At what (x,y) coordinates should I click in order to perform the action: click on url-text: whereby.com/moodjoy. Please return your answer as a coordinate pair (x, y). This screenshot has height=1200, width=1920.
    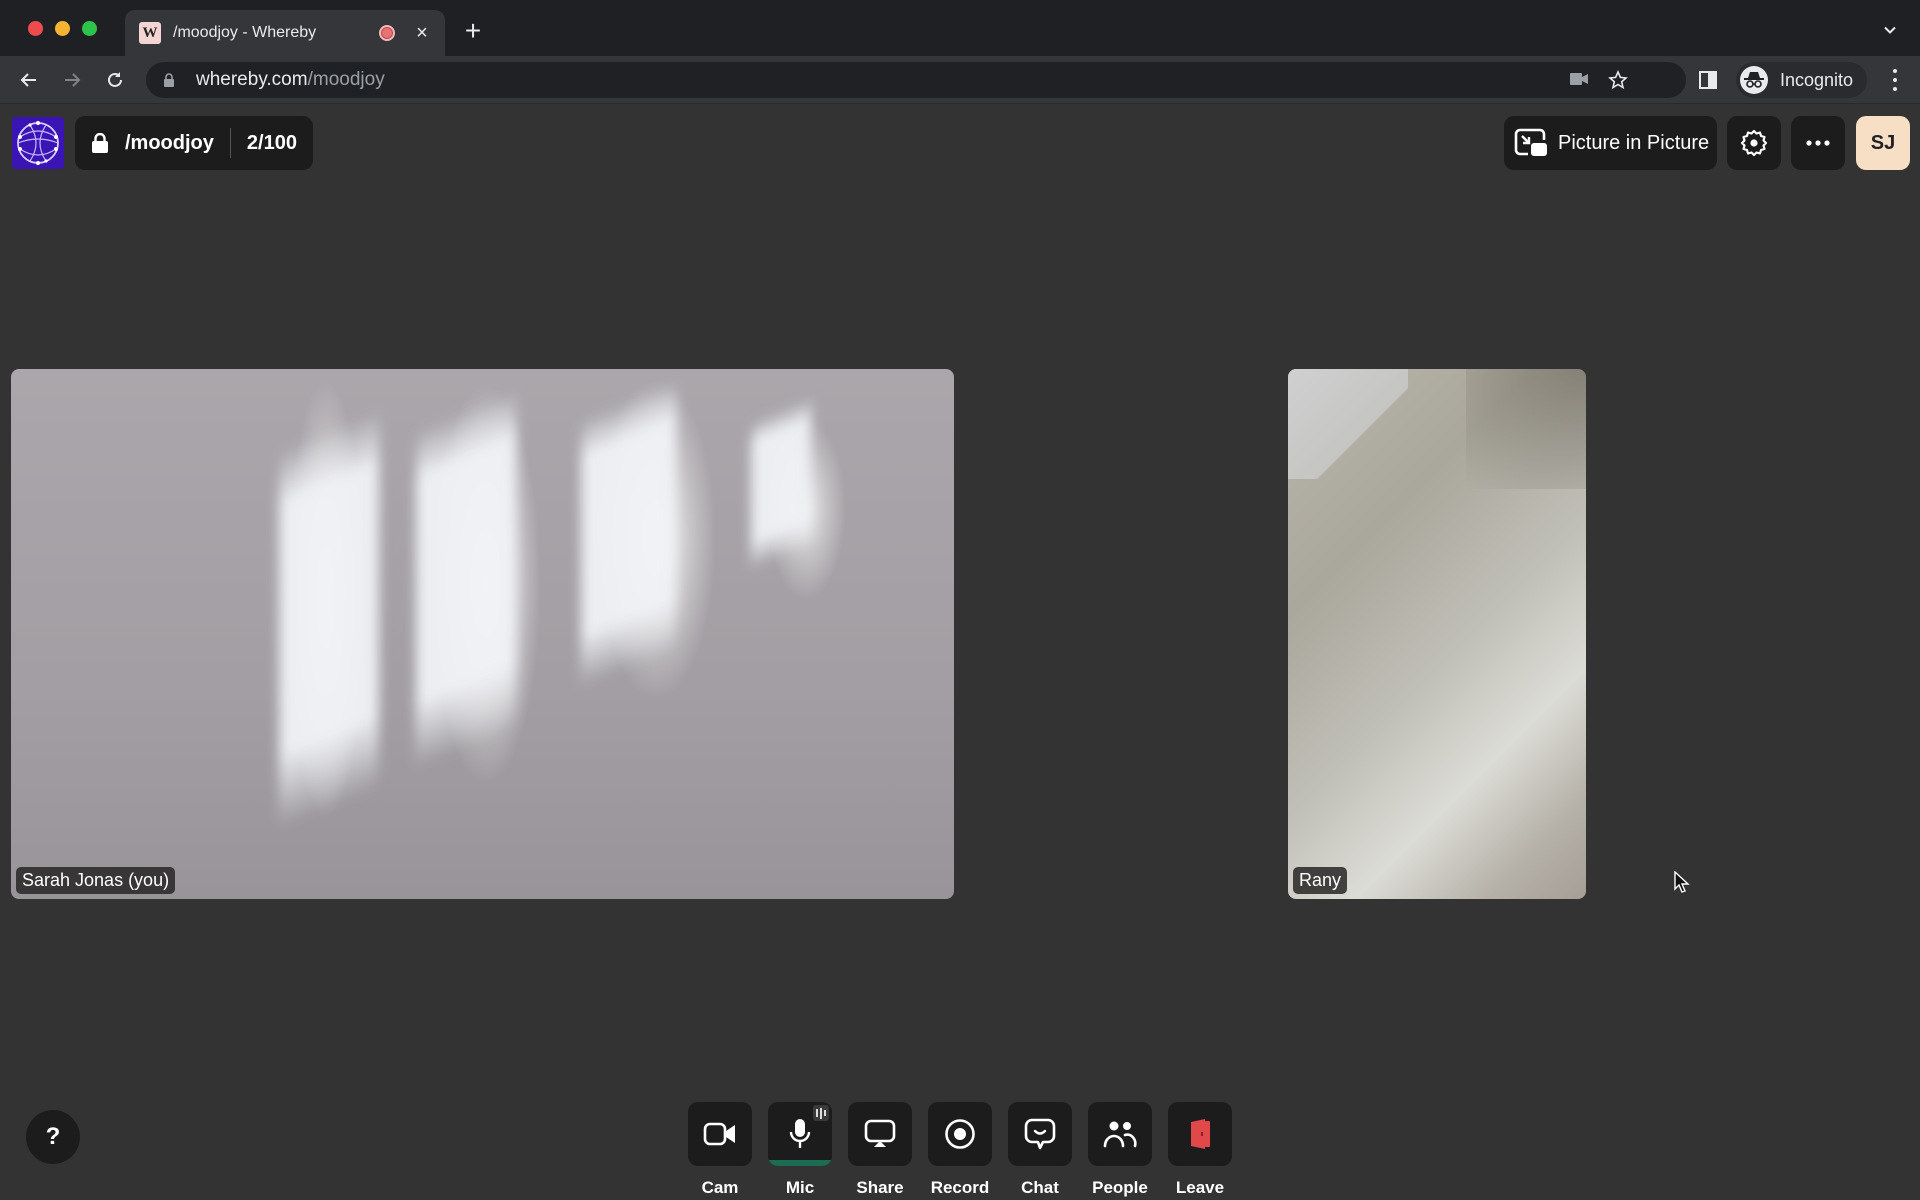
    Looking at the image, I should click on (290, 80).